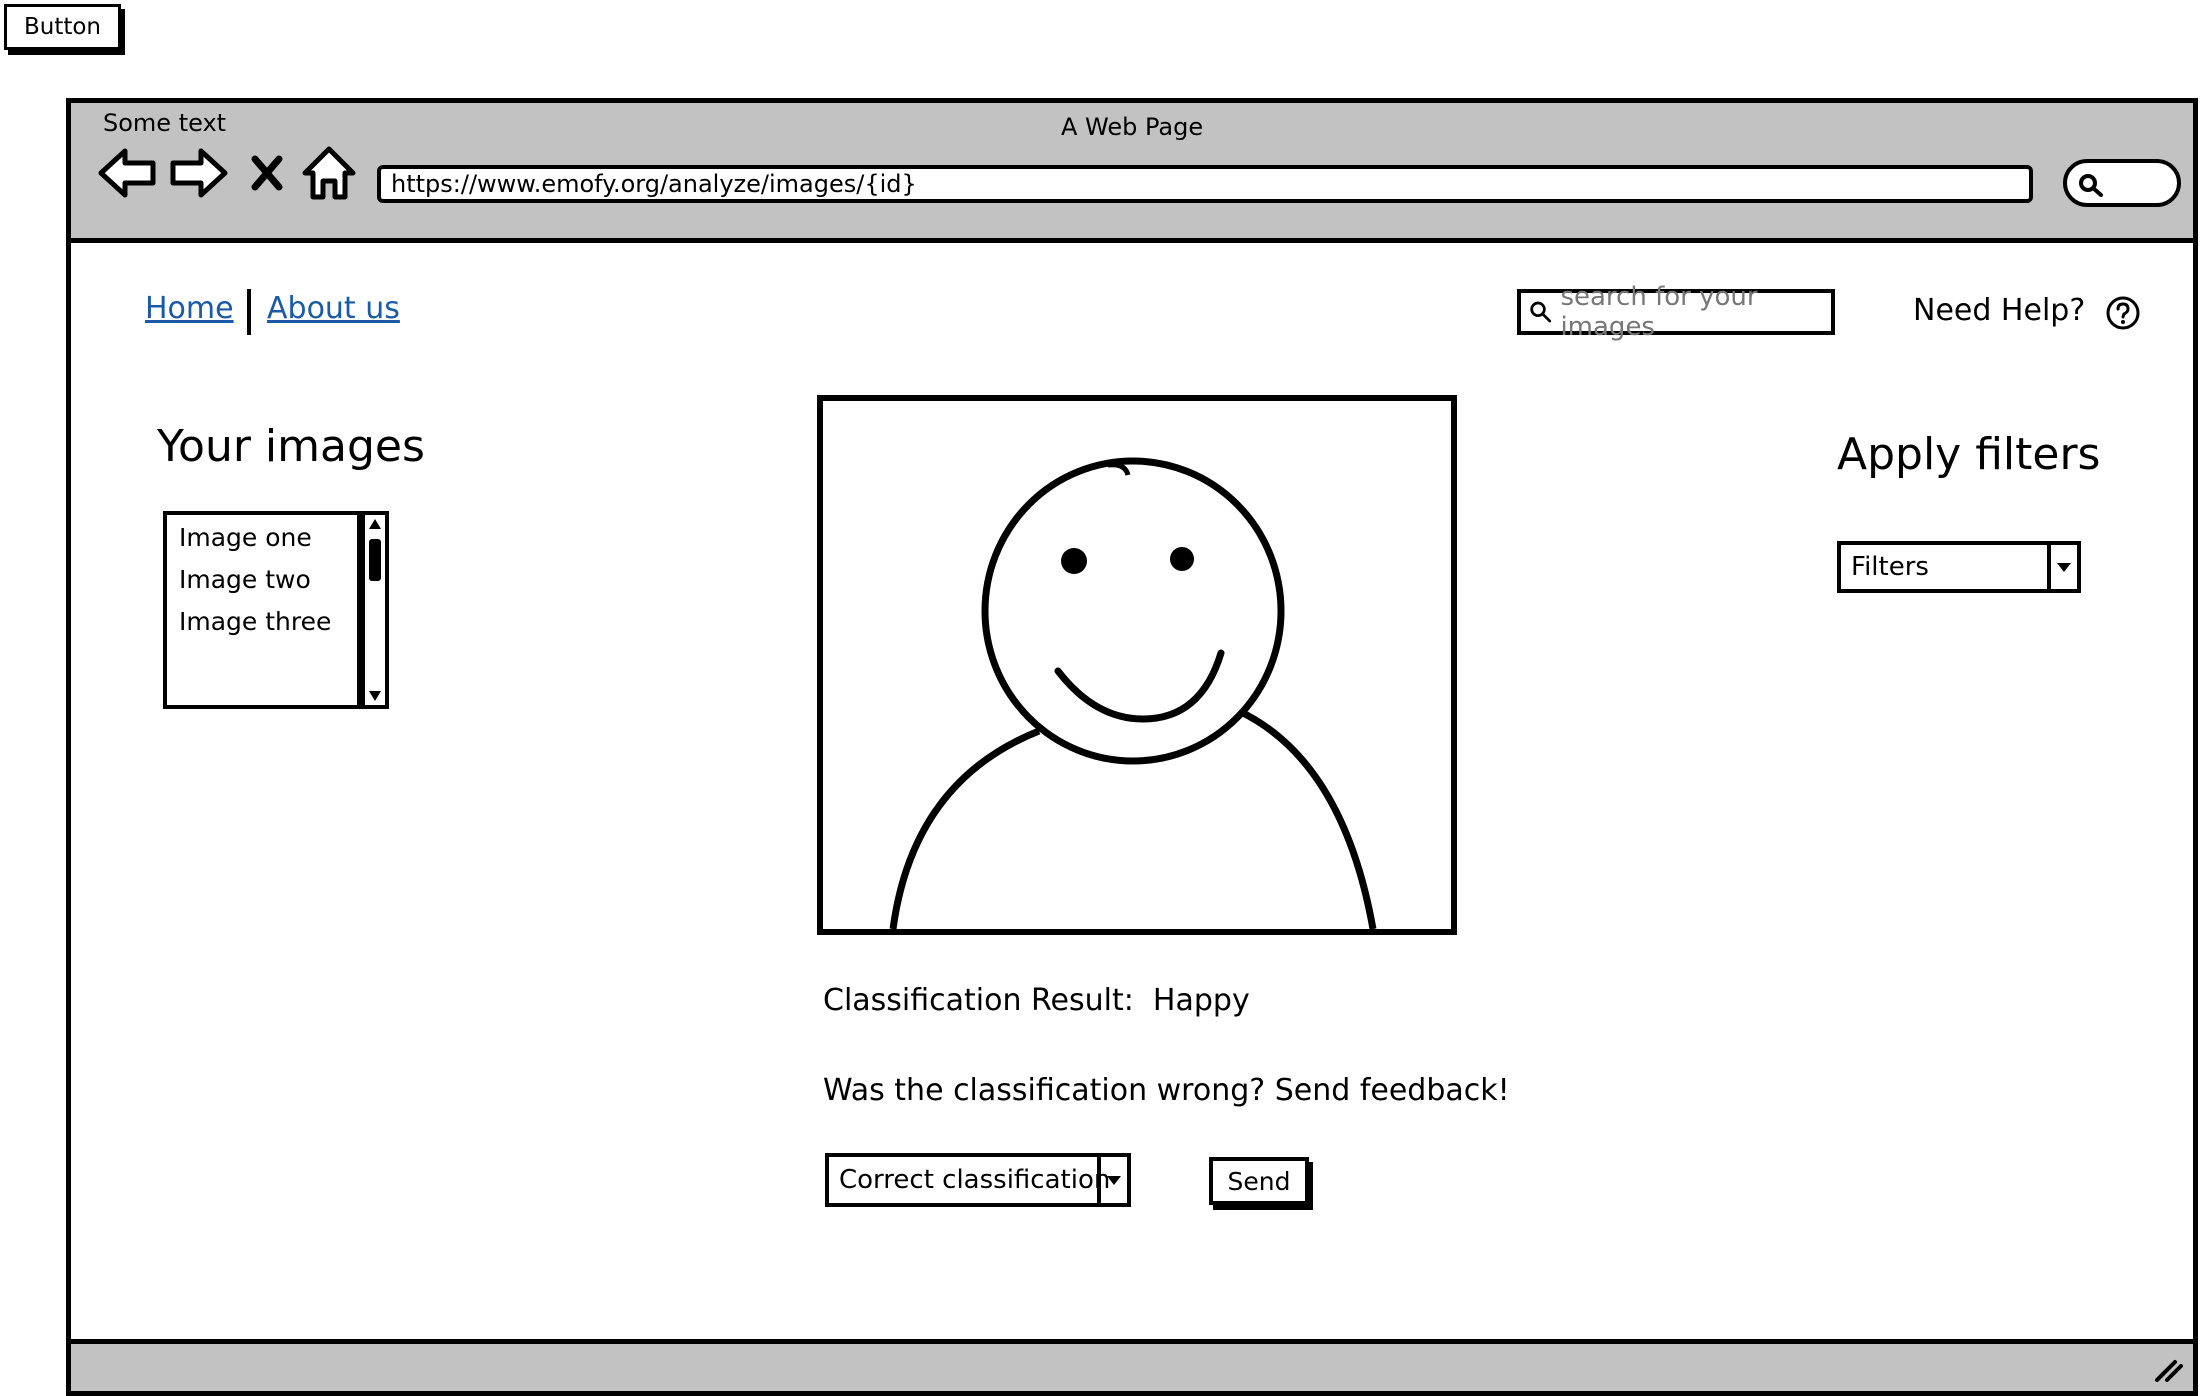 The width and height of the screenshot is (2202, 1396). Describe the element at coordinates (189, 308) in the screenshot. I see `nav-link-home: Home` at that location.